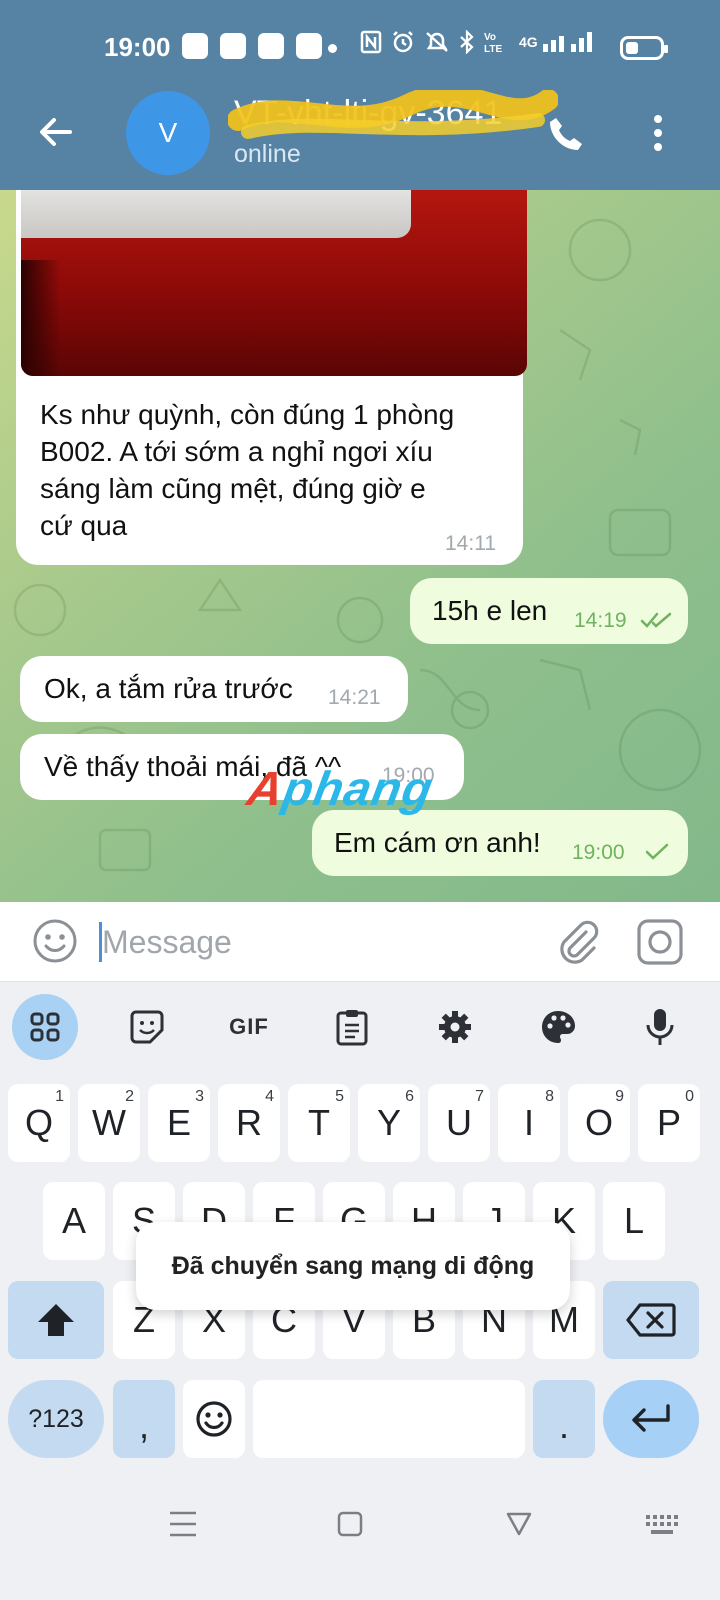 The image size is (720, 1600). I want to click on system-status-icons: Vo LTE 4G, so click(476, 42).